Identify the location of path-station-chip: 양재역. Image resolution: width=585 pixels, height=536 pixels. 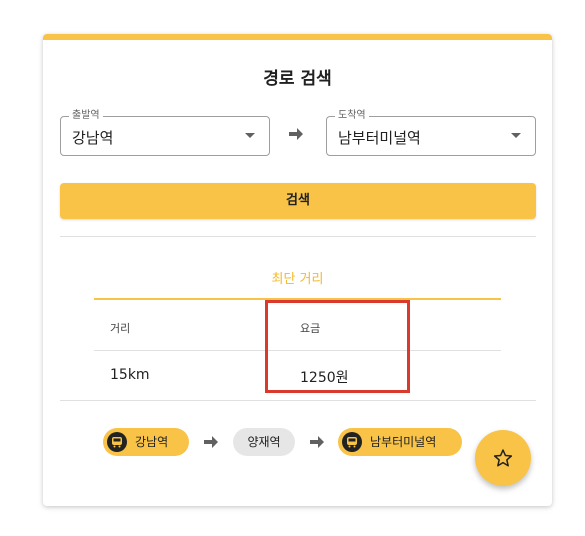
(264, 442).